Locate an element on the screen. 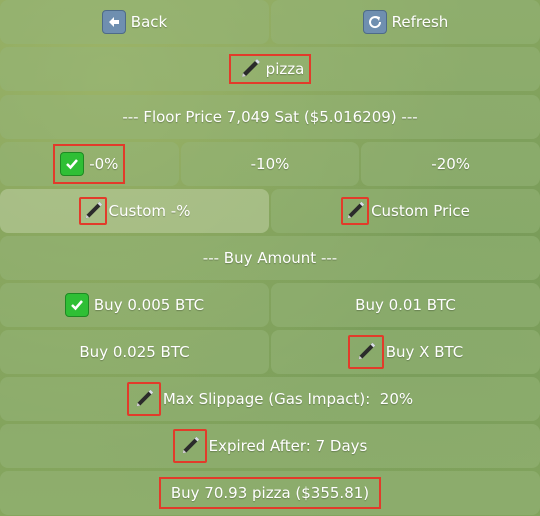  max-slippage-button: Max Slippage (Gas Impact): 20% is located at coordinates (270, 399).